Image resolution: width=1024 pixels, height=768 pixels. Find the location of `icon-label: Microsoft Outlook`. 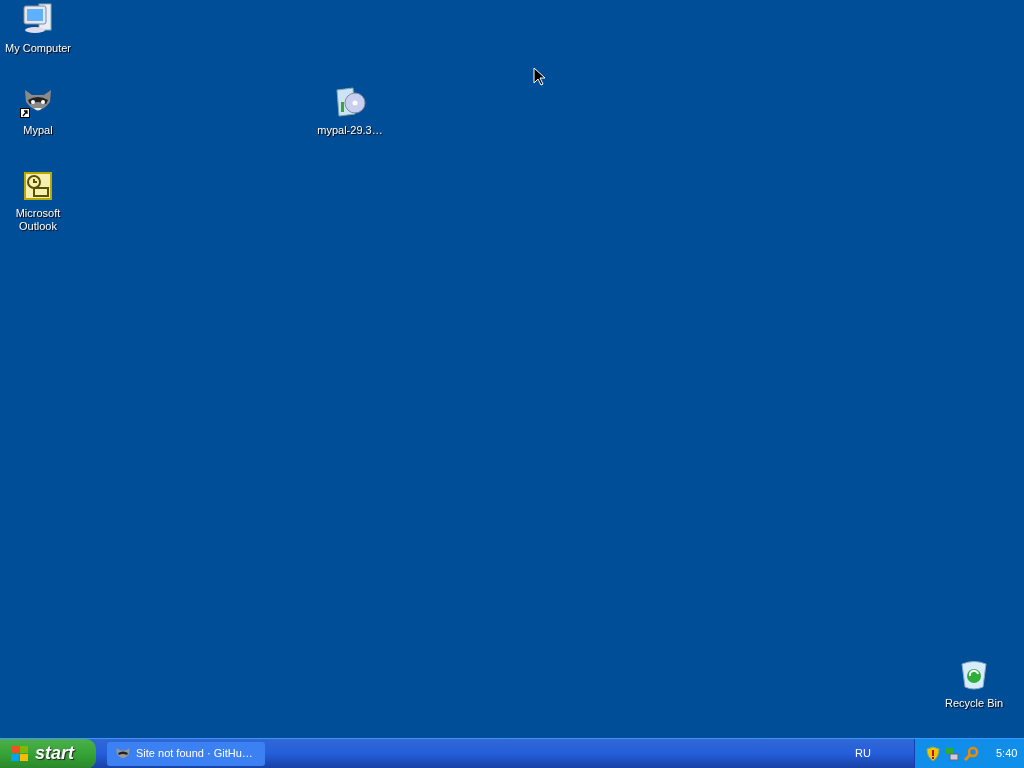

icon-label: Microsoft Outlook is located at coordinates (38, 220).